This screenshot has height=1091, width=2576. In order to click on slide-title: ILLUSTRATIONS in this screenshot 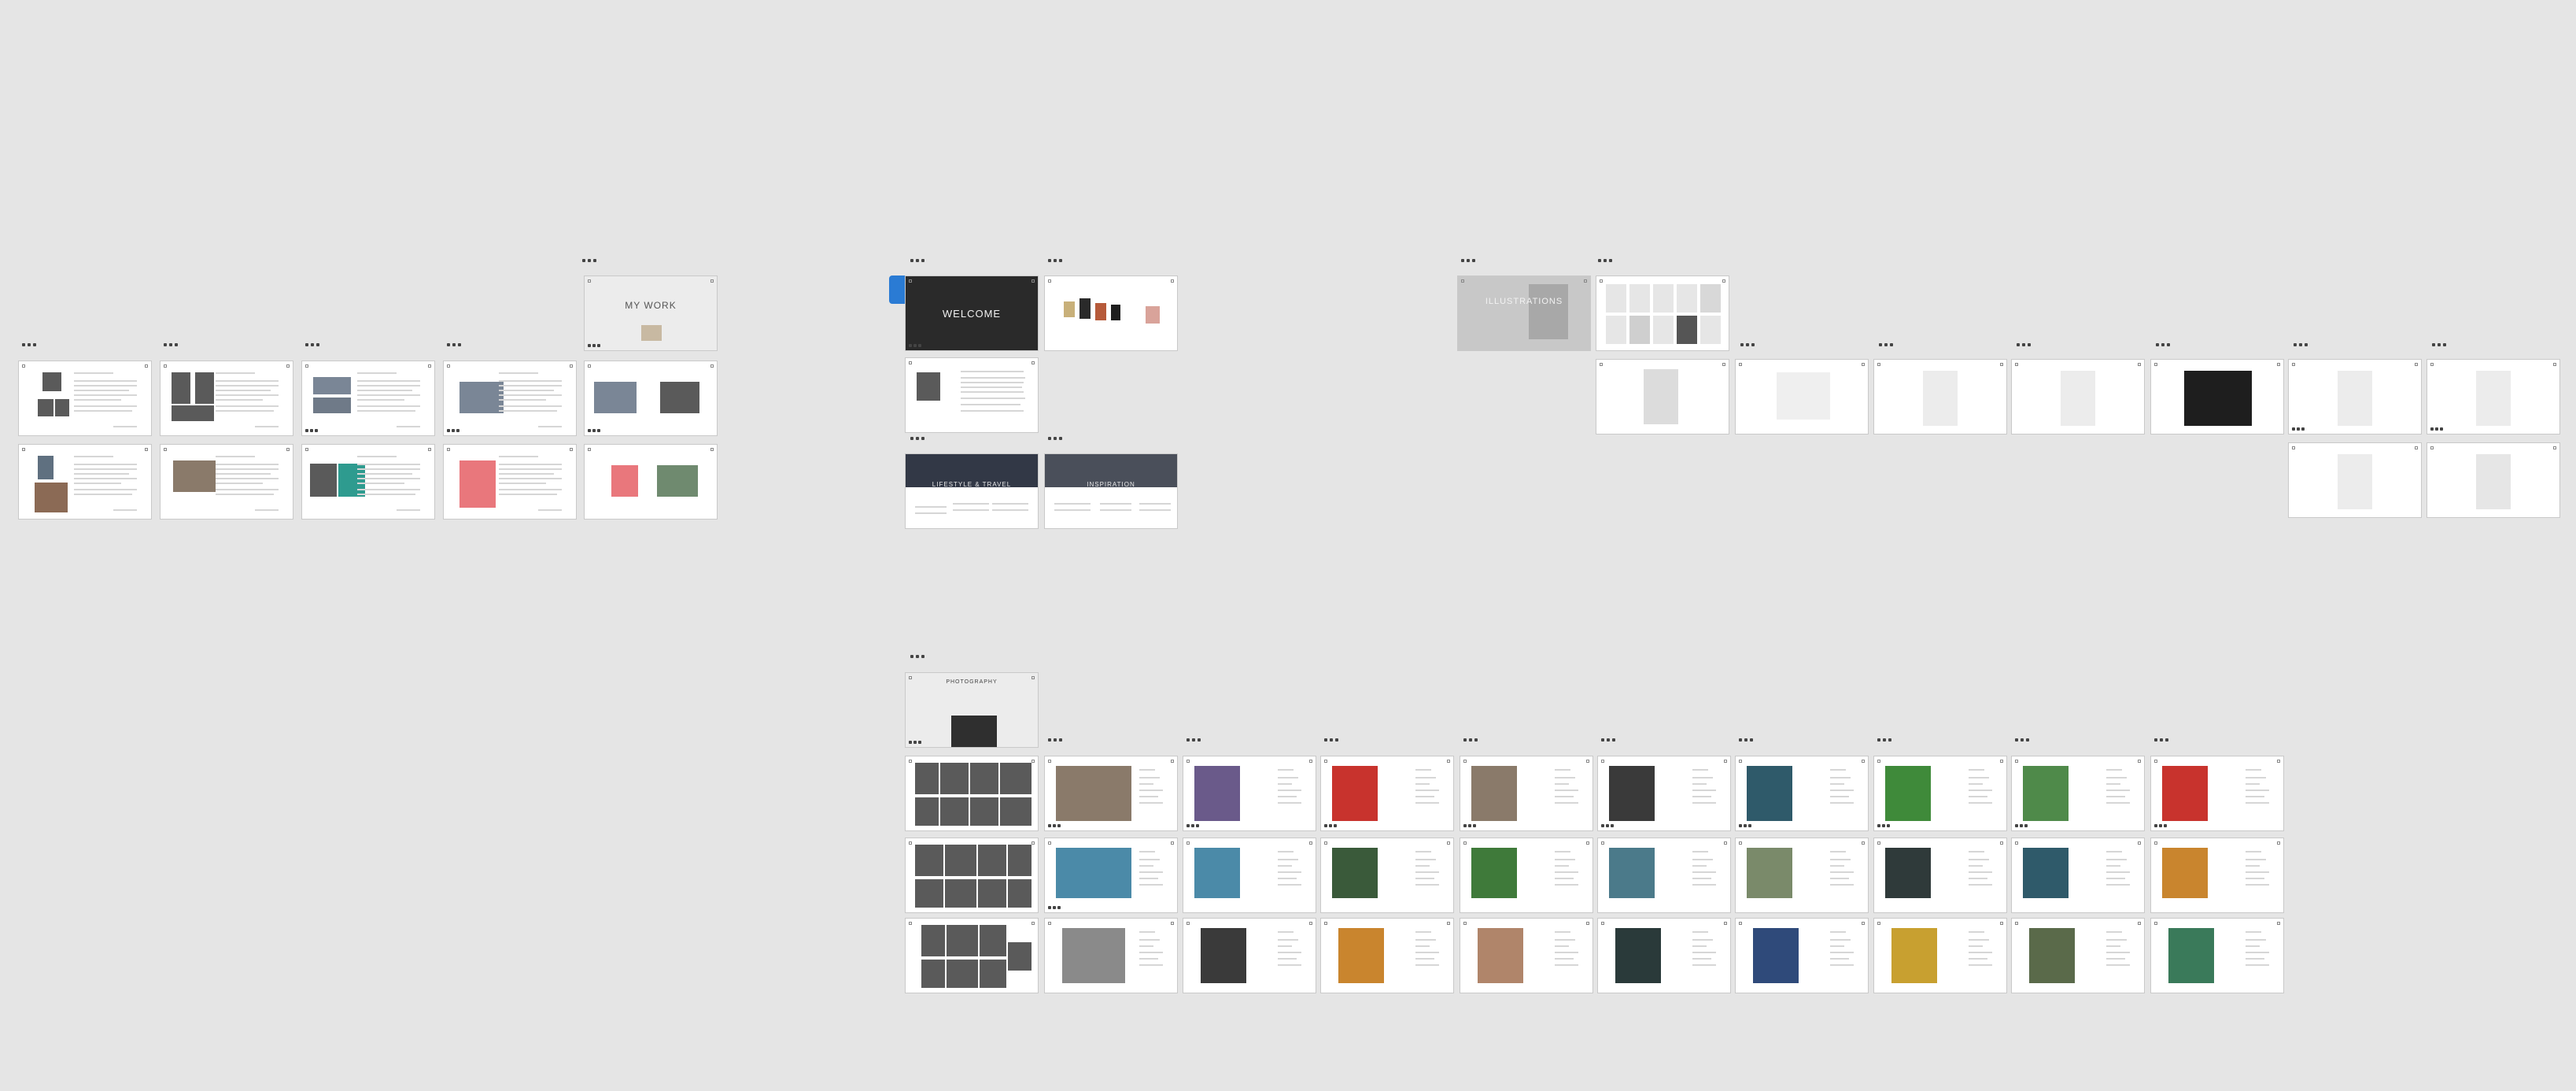, I will do `click(1524, 301)`.